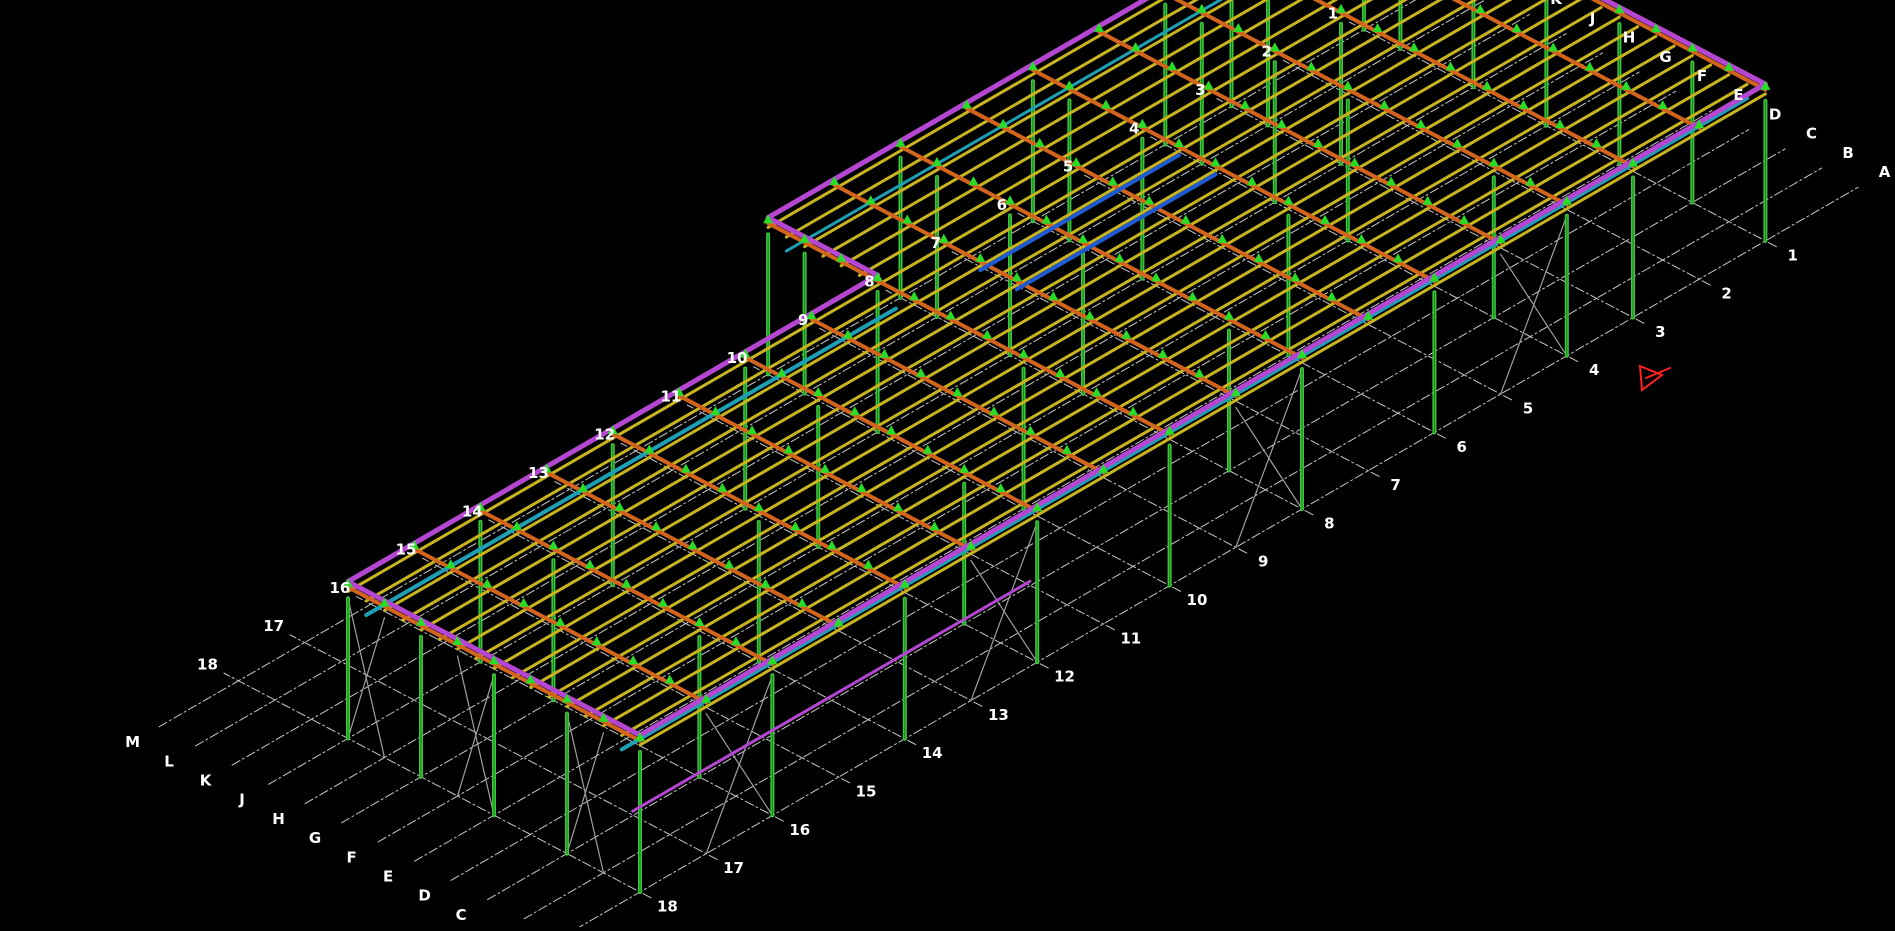 This screenshot has height=931, width=1895. Describe the element at coordinates (388, 876) in the screenshot. I see `grid-label-letter-left: E` at that location.